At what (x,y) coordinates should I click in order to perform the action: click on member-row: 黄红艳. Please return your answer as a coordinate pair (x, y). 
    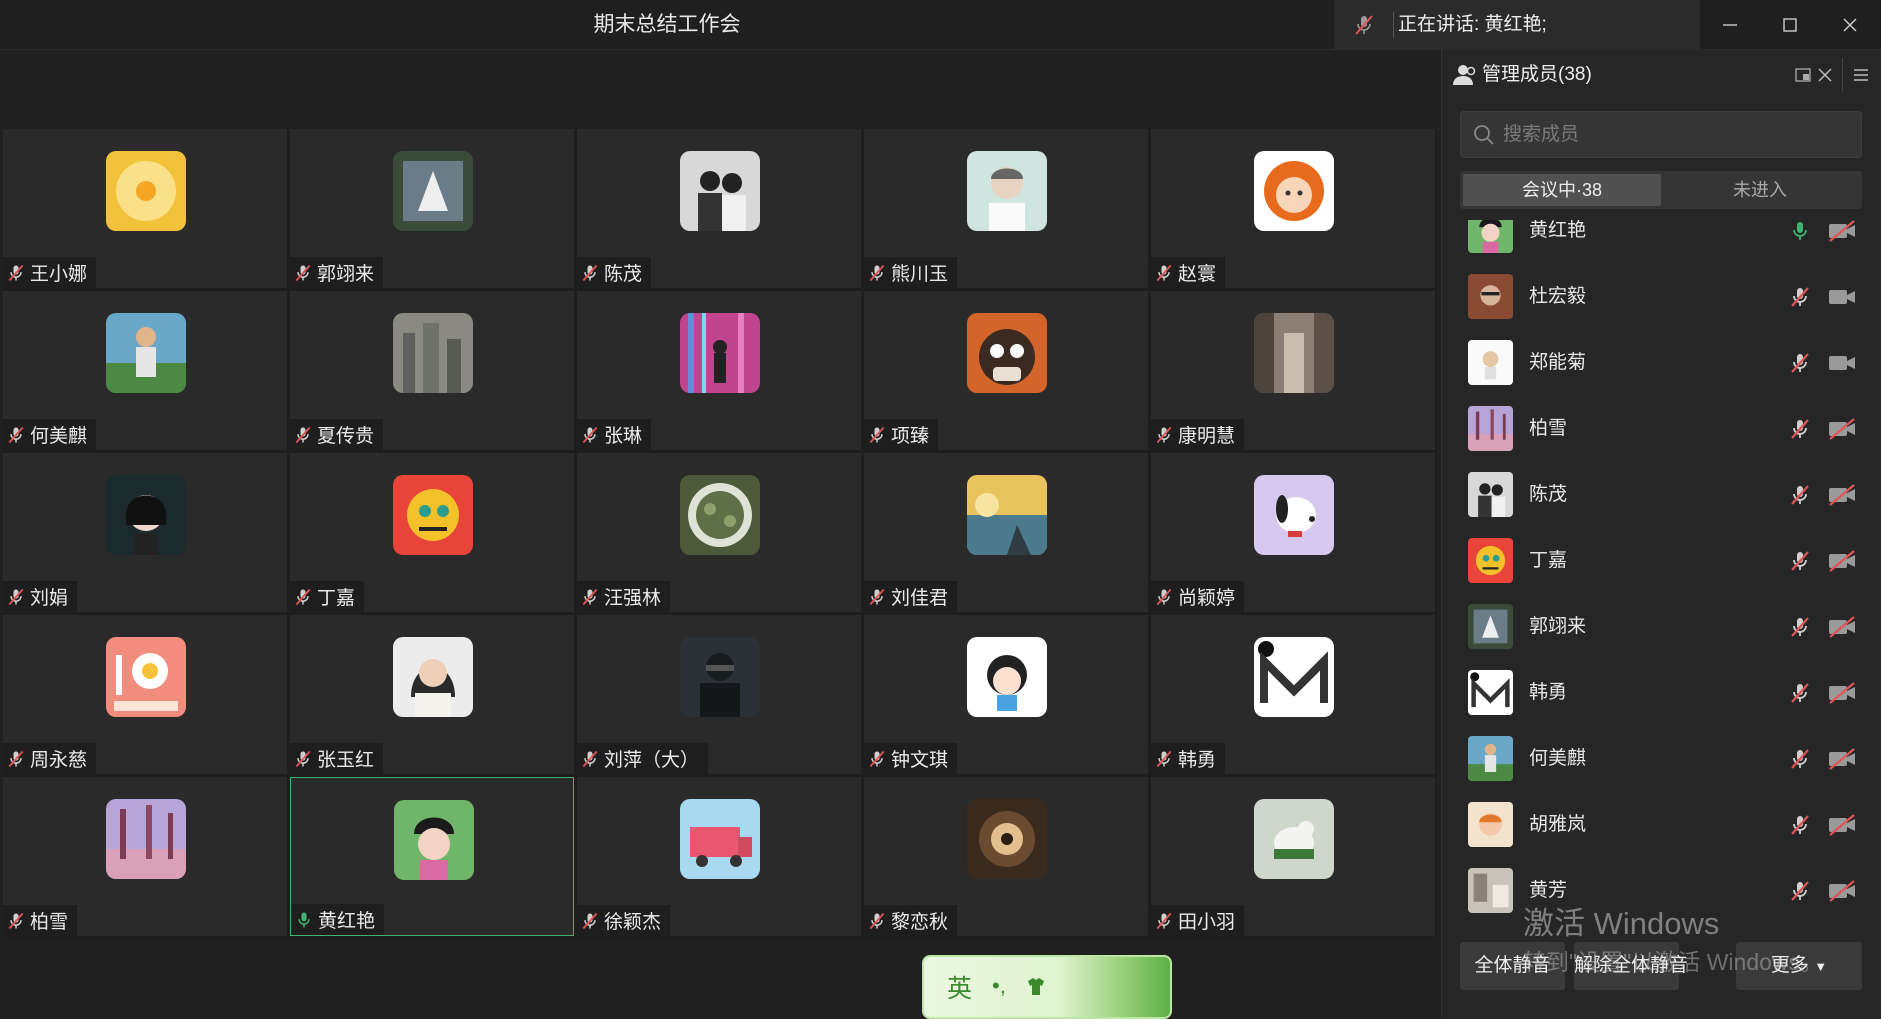
    Looking at the image, I should click on (1661, 242).